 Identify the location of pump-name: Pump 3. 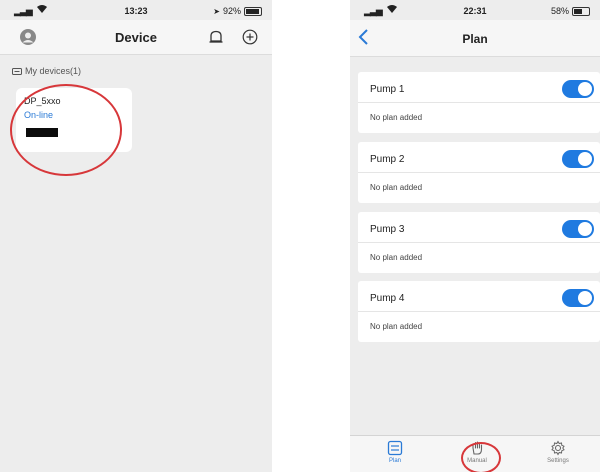
(387, 229).